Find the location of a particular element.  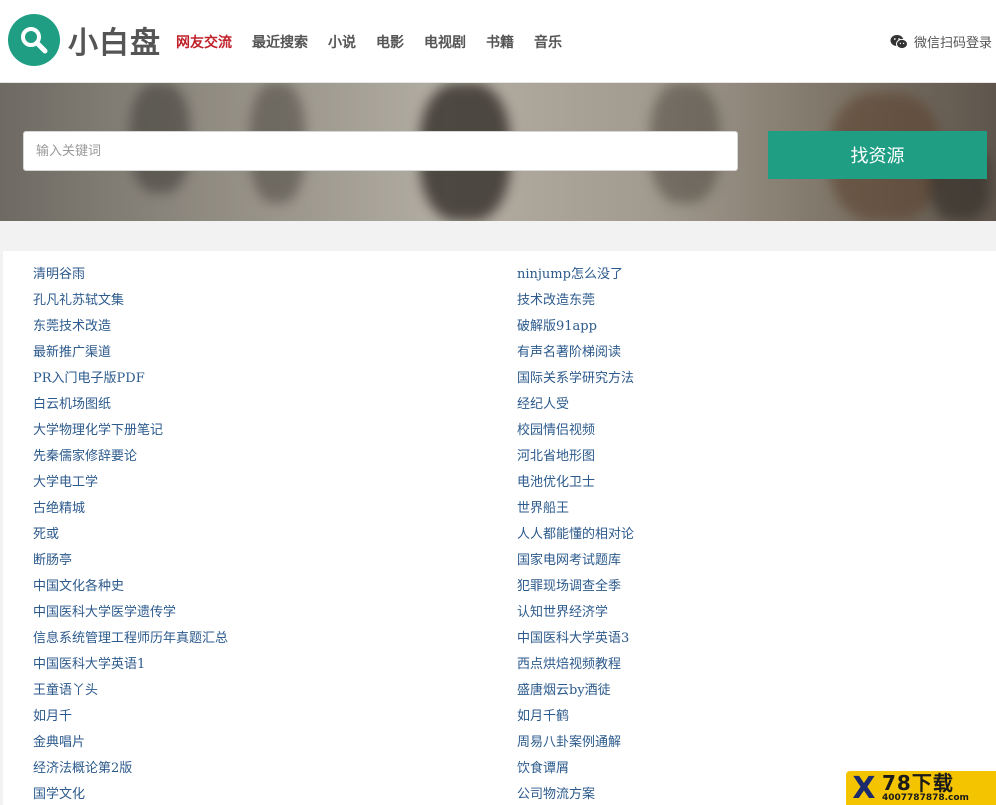

keyword-link: 技术改造东莞 is located at coordinates (575, 301).